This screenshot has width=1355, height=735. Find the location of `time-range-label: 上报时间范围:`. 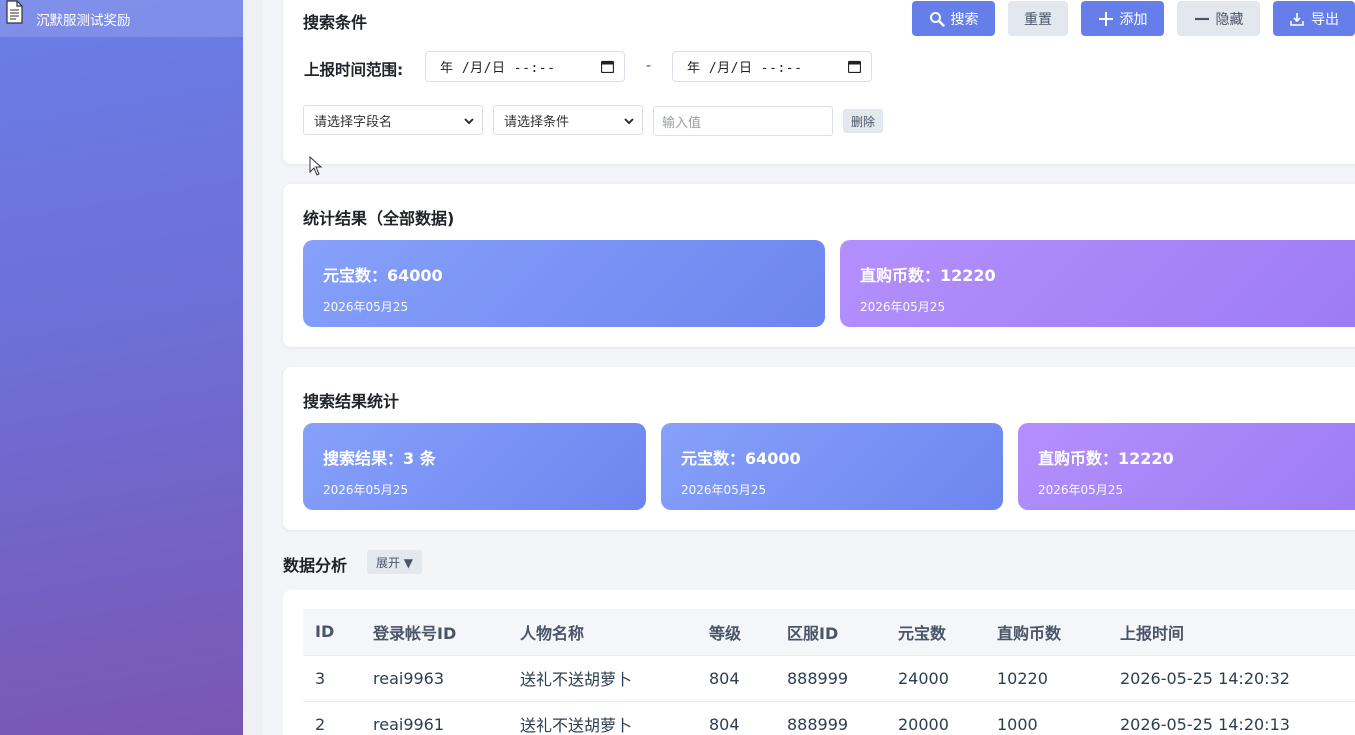

time-range-label: 上报时间范围: is located at coordinates (354, 70).